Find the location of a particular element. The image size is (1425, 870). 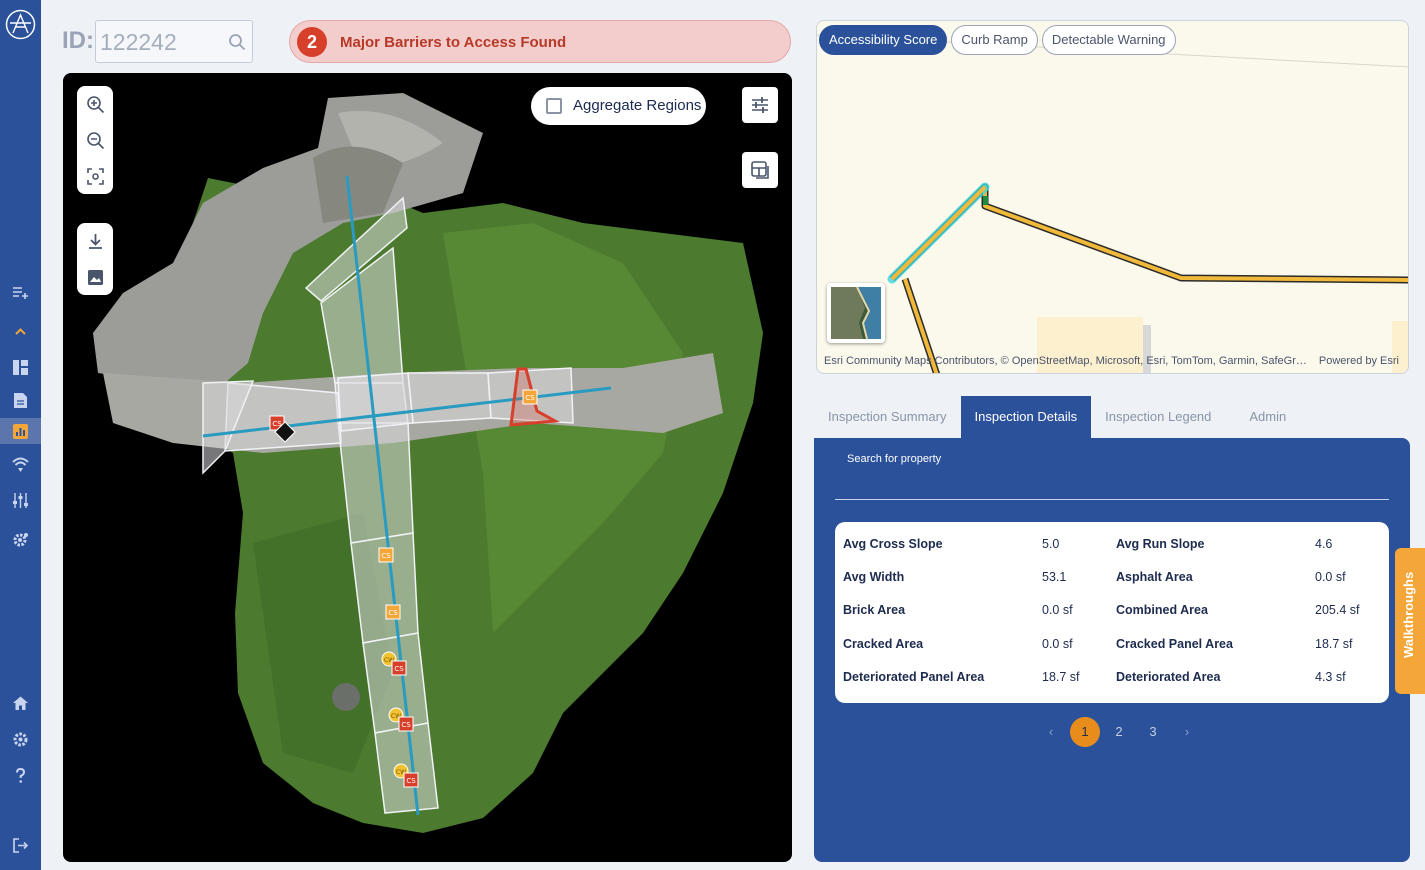

sidebar-item-home is located at coordinates (20, 703).